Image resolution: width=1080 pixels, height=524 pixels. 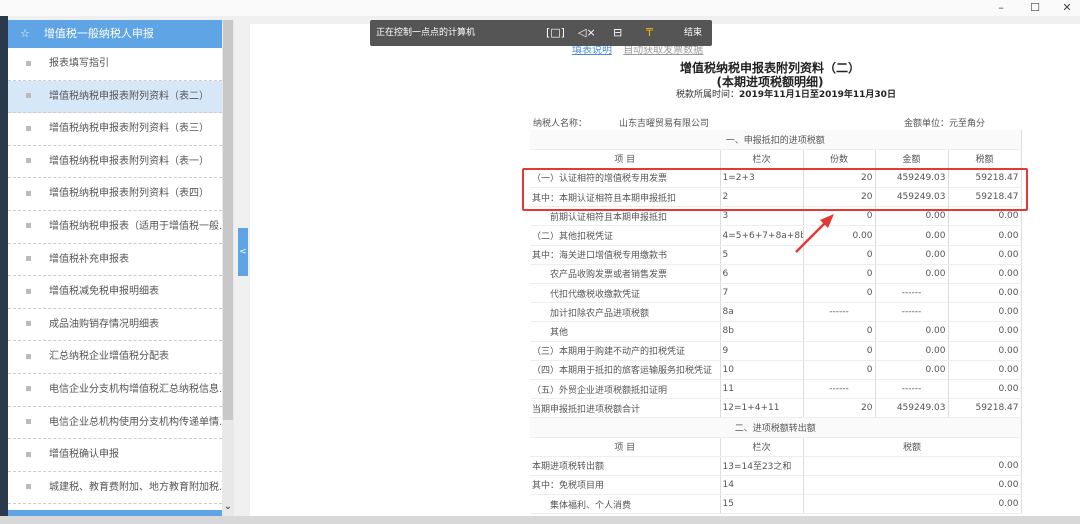 What do you see at coordinates (243, 252) in the screenshot?
I see `collapse-sidebar-button: <` at bounding box center [243, 252].